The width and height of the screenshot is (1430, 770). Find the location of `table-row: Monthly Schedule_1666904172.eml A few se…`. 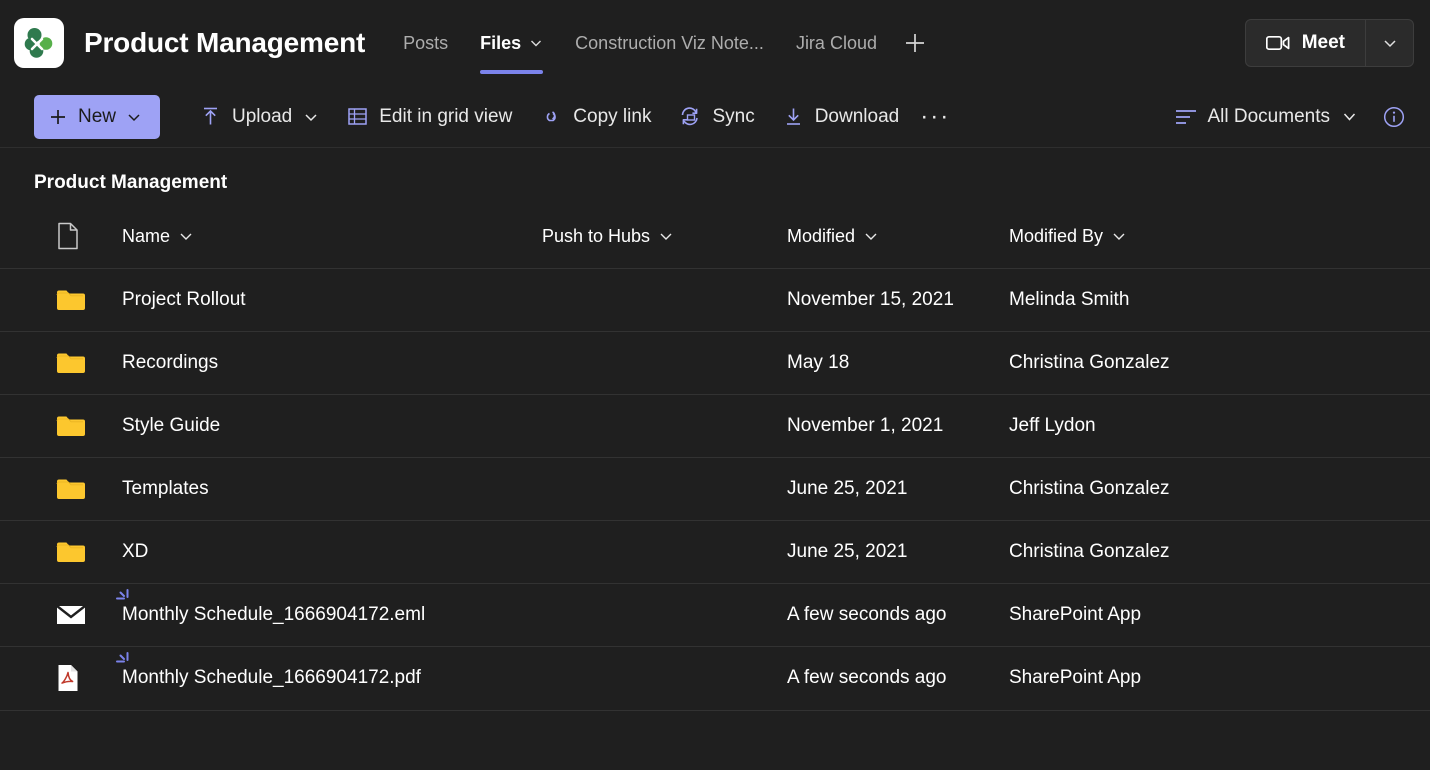

table-row: Monthly Schedule_1666904172.eml A few se… is located at coordinates (715, 615).